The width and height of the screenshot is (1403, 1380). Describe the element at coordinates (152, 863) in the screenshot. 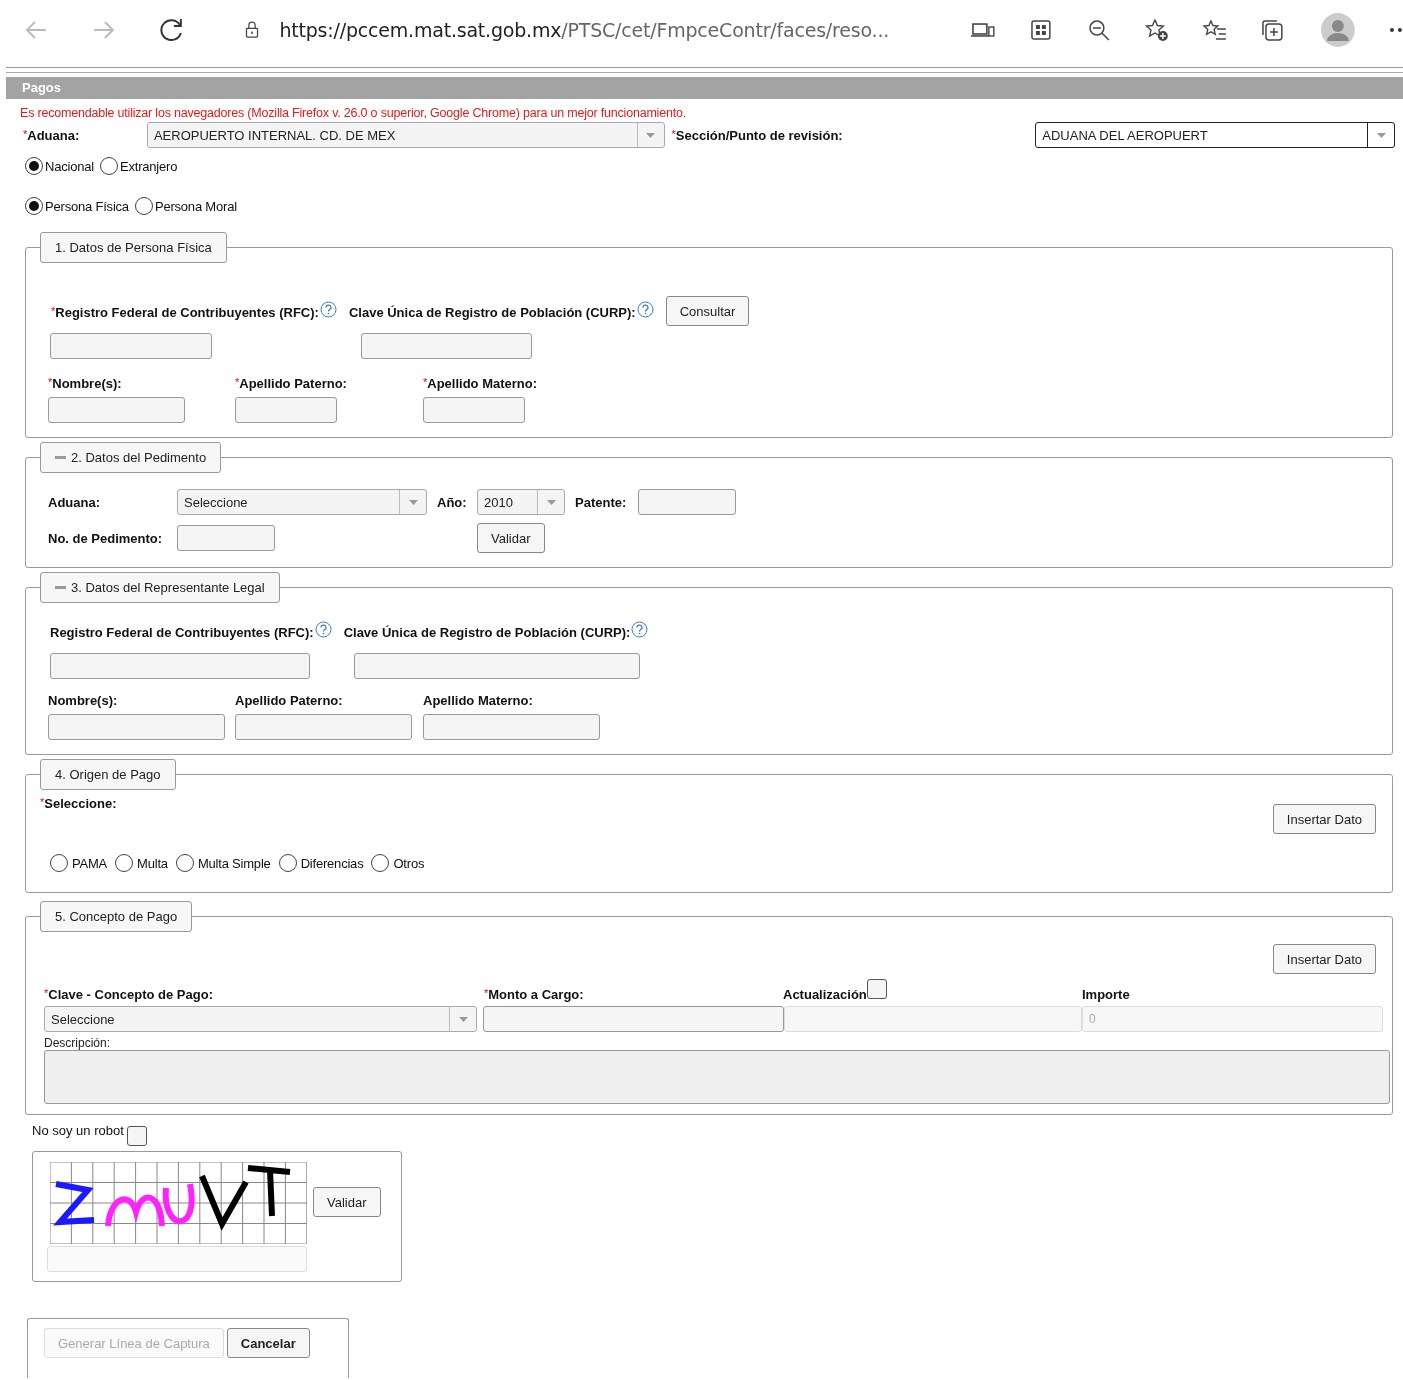

I see `radio-label: Multa` at that location.